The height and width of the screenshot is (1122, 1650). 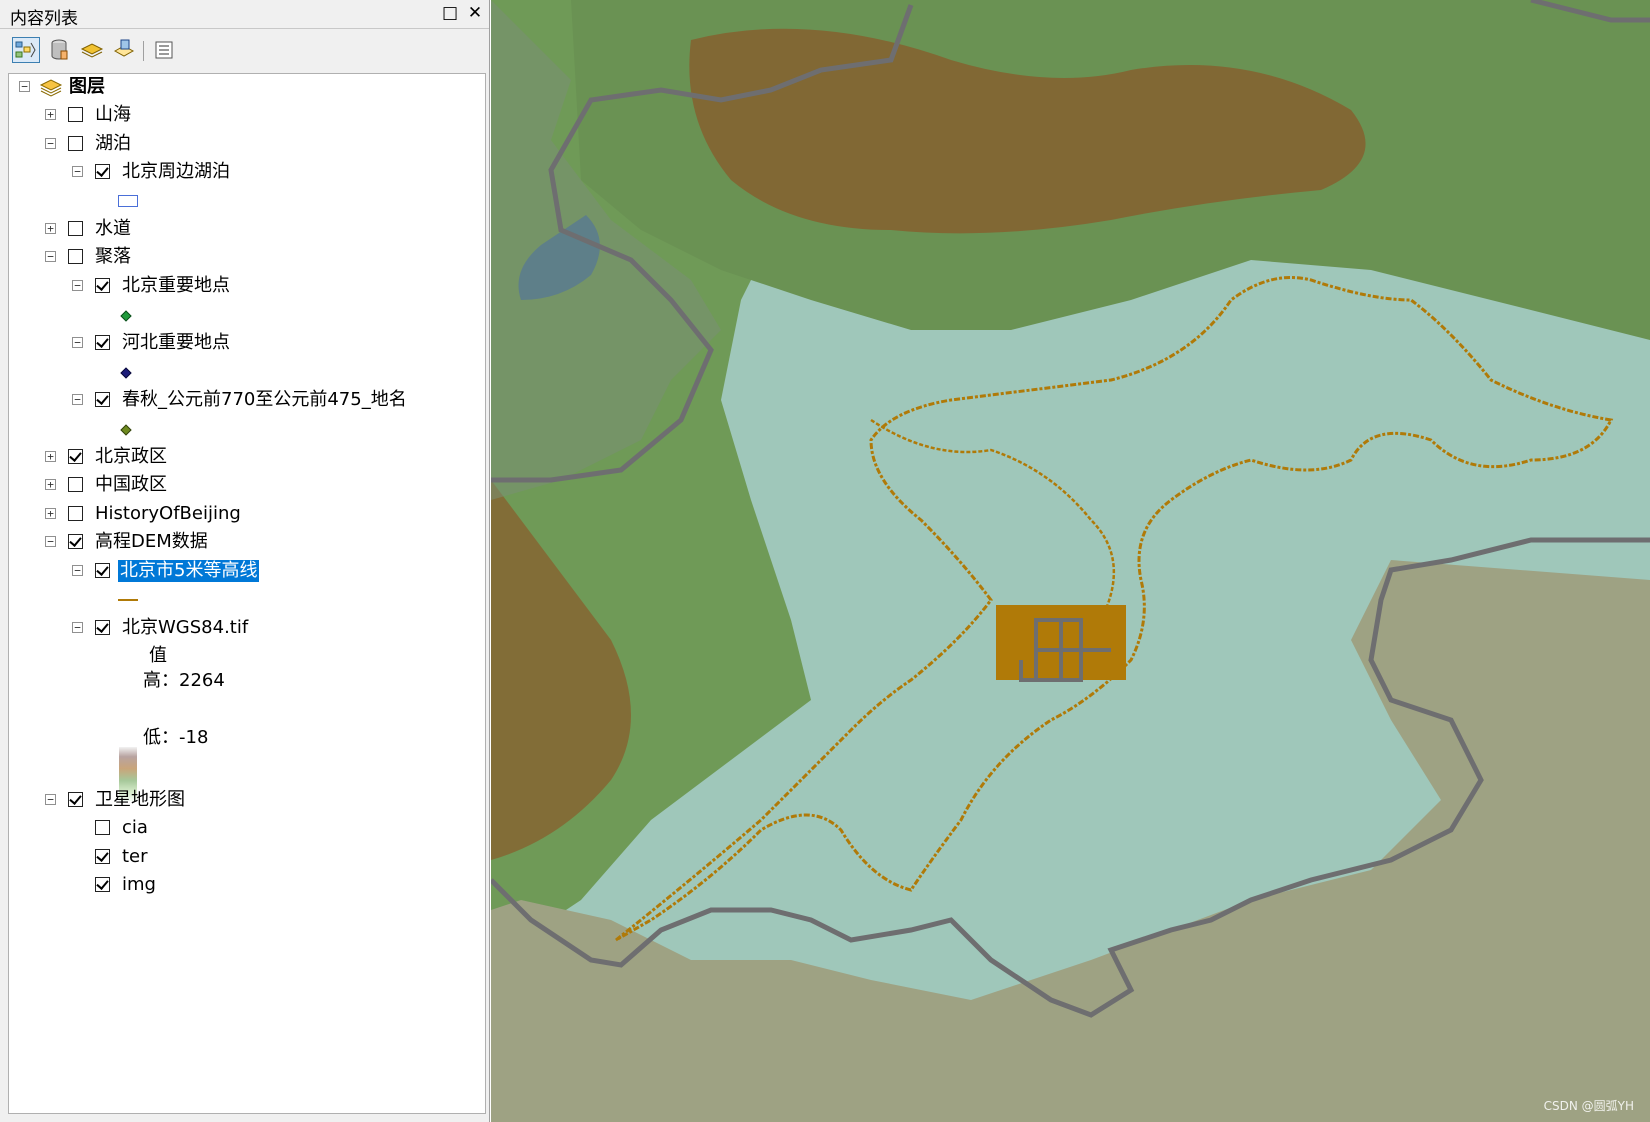 What do you see at coordinates (26, 50) in the screenshot?
I see `list-by-drawing-order-icon` at bounding box center [26, 50].